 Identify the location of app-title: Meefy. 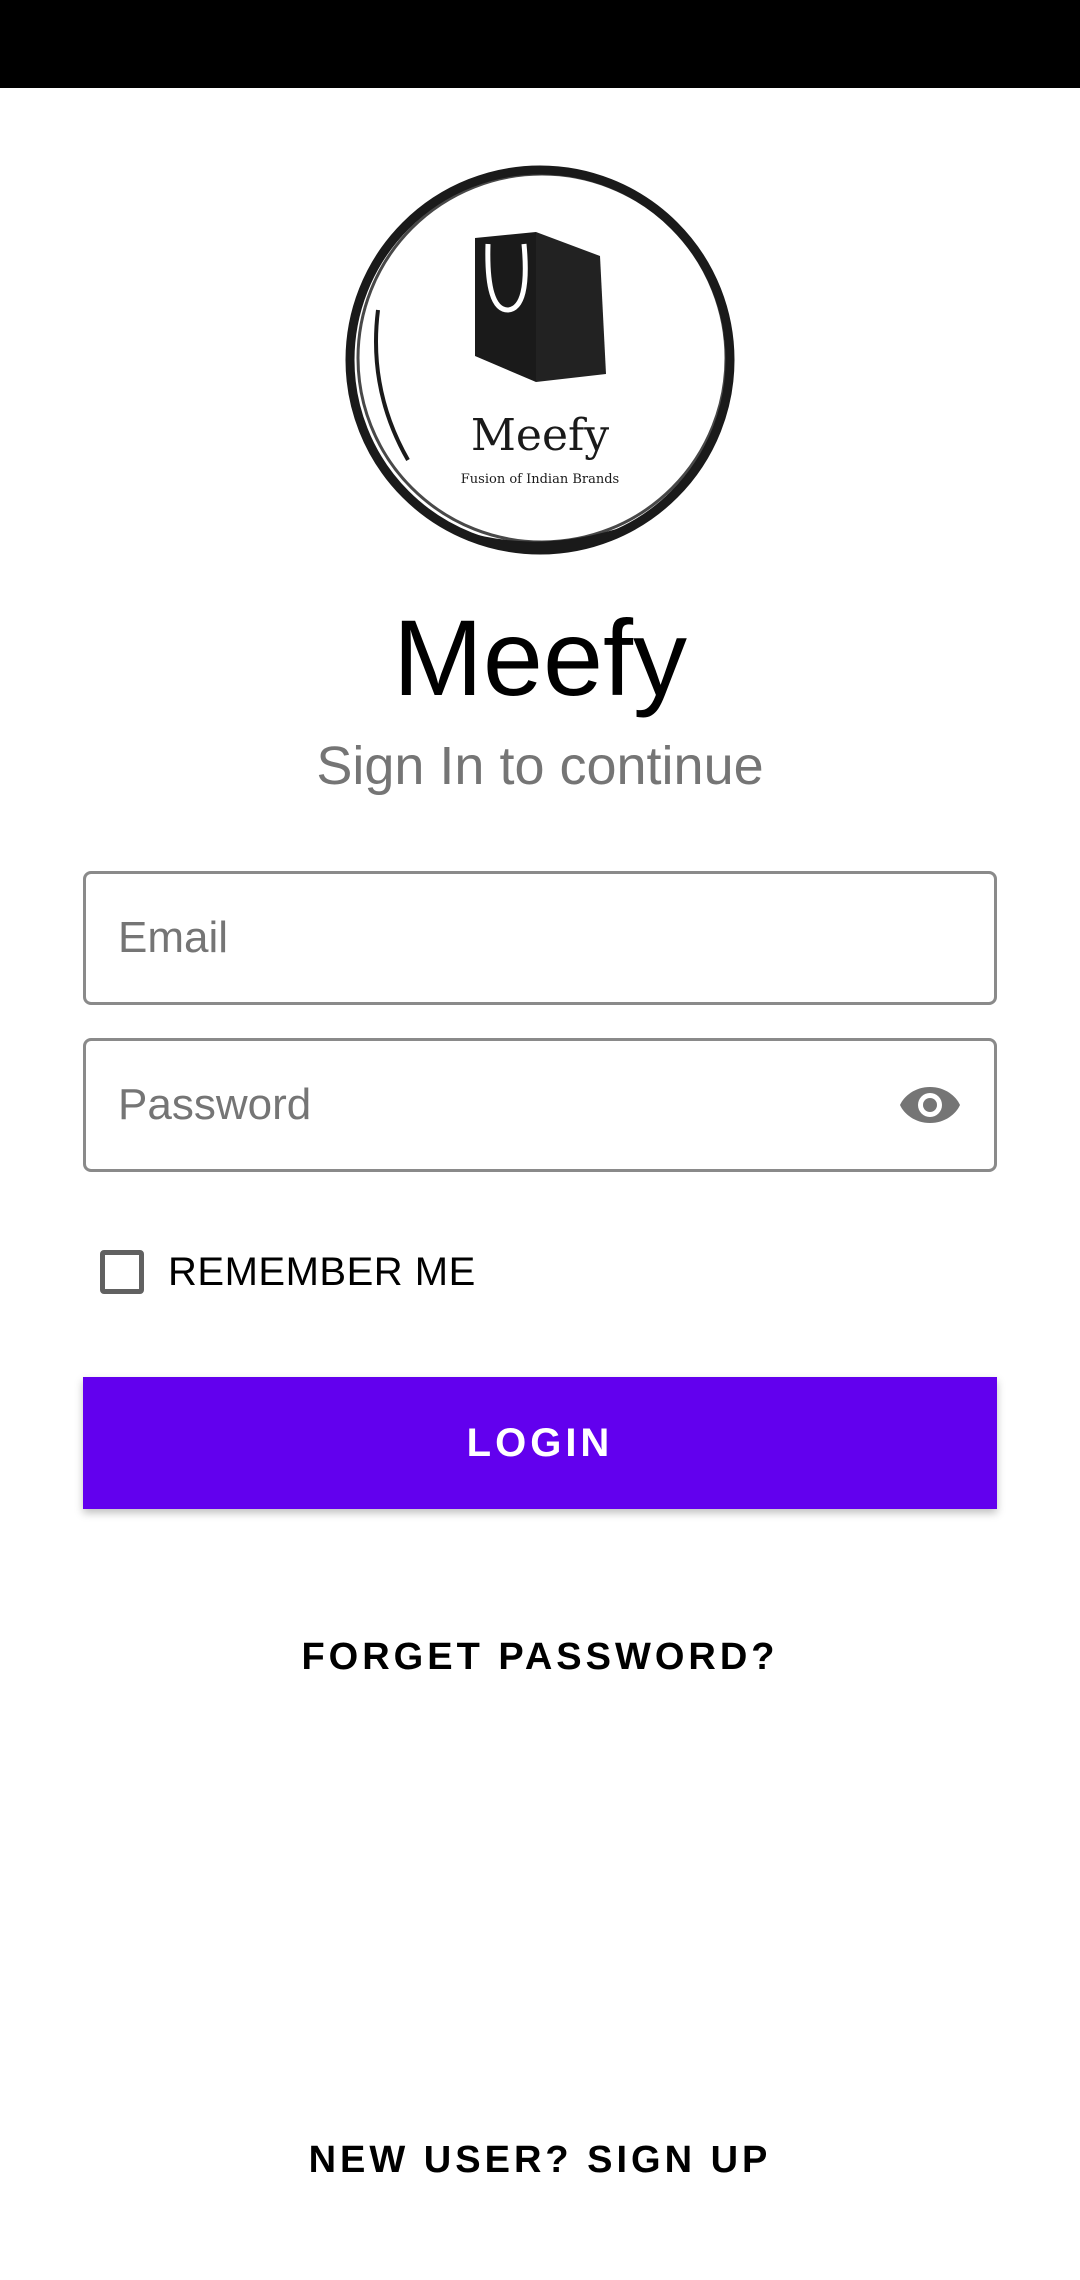
(540, 657).